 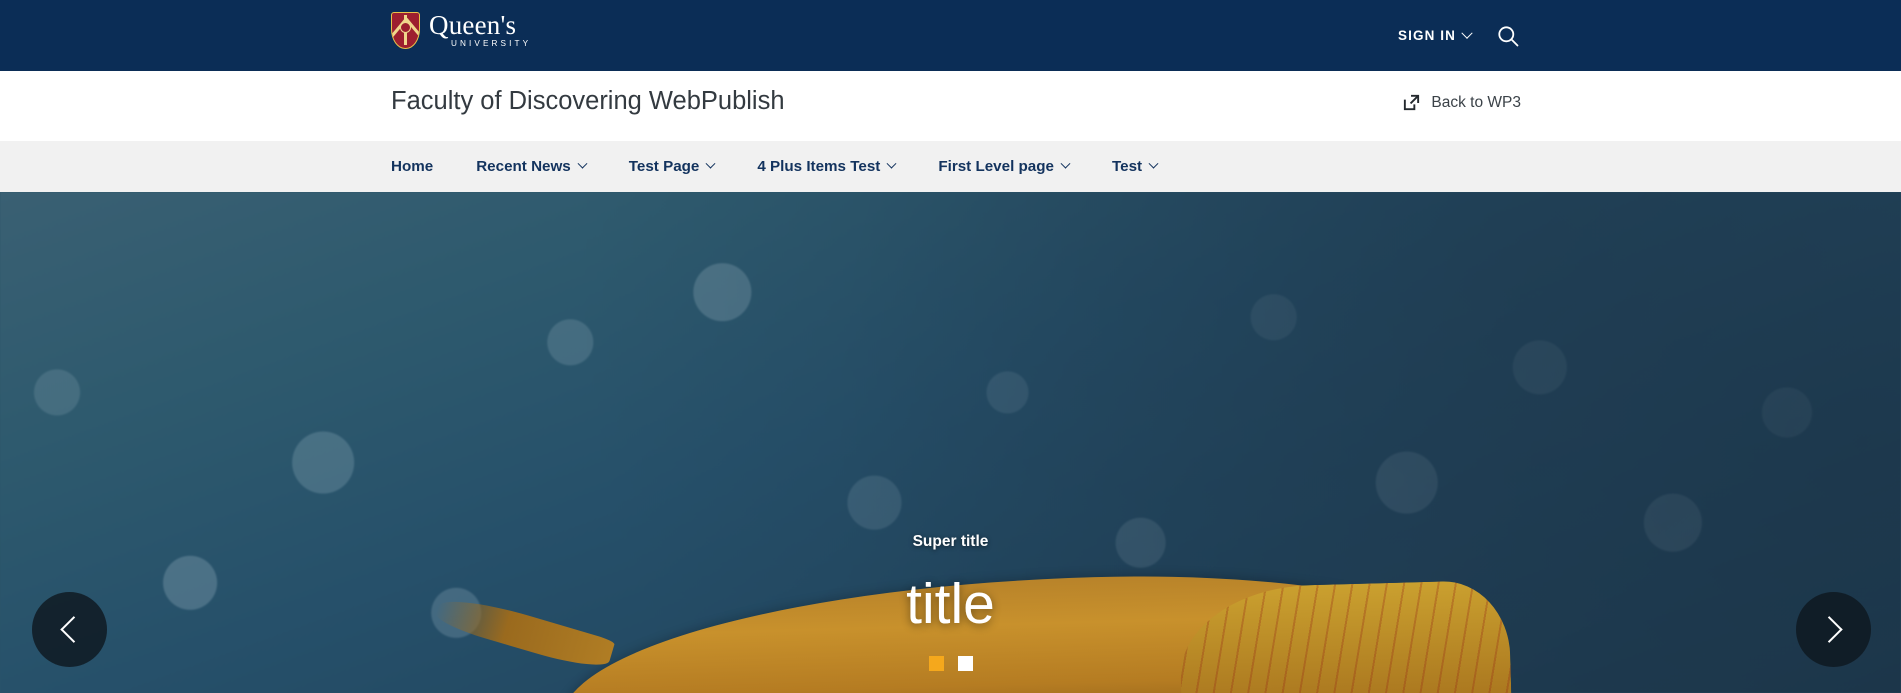 I want to click on nav-item-label: Home, so click(x=412, y=166).